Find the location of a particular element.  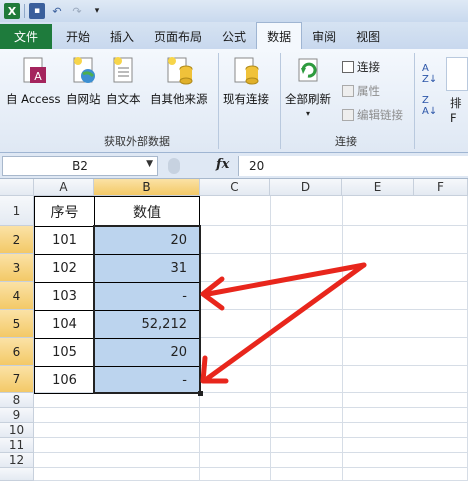

existing-connections-button: 现有连接 is located at coordinates (246, 81).